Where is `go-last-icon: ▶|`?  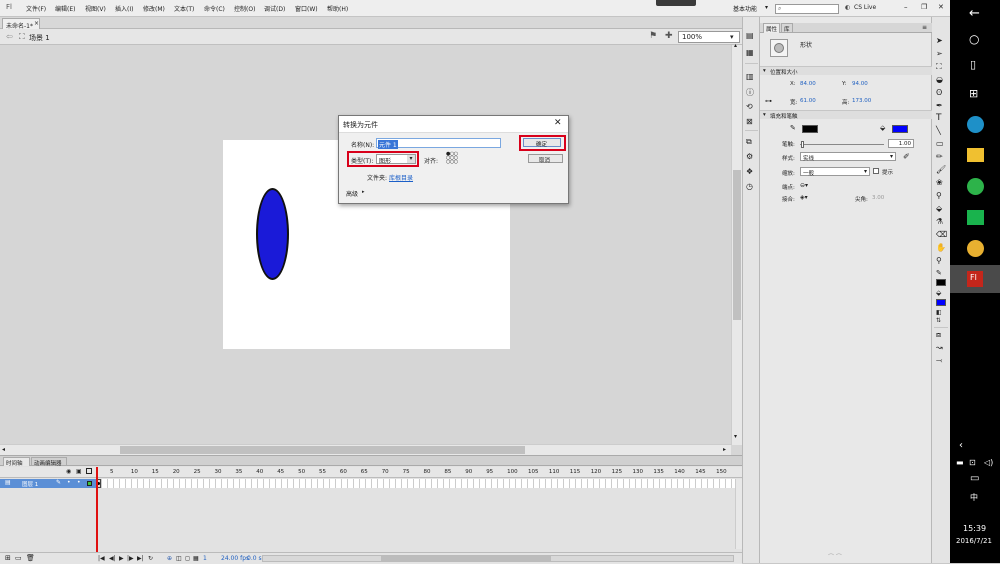
go-last-icon: ▶| is located at coordinates (140, 558).